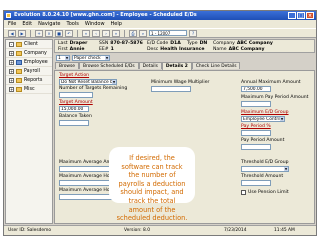  Describe the element at coordinates (49, 33) in the screenshot. I see `delete-icon: ×` at that location.